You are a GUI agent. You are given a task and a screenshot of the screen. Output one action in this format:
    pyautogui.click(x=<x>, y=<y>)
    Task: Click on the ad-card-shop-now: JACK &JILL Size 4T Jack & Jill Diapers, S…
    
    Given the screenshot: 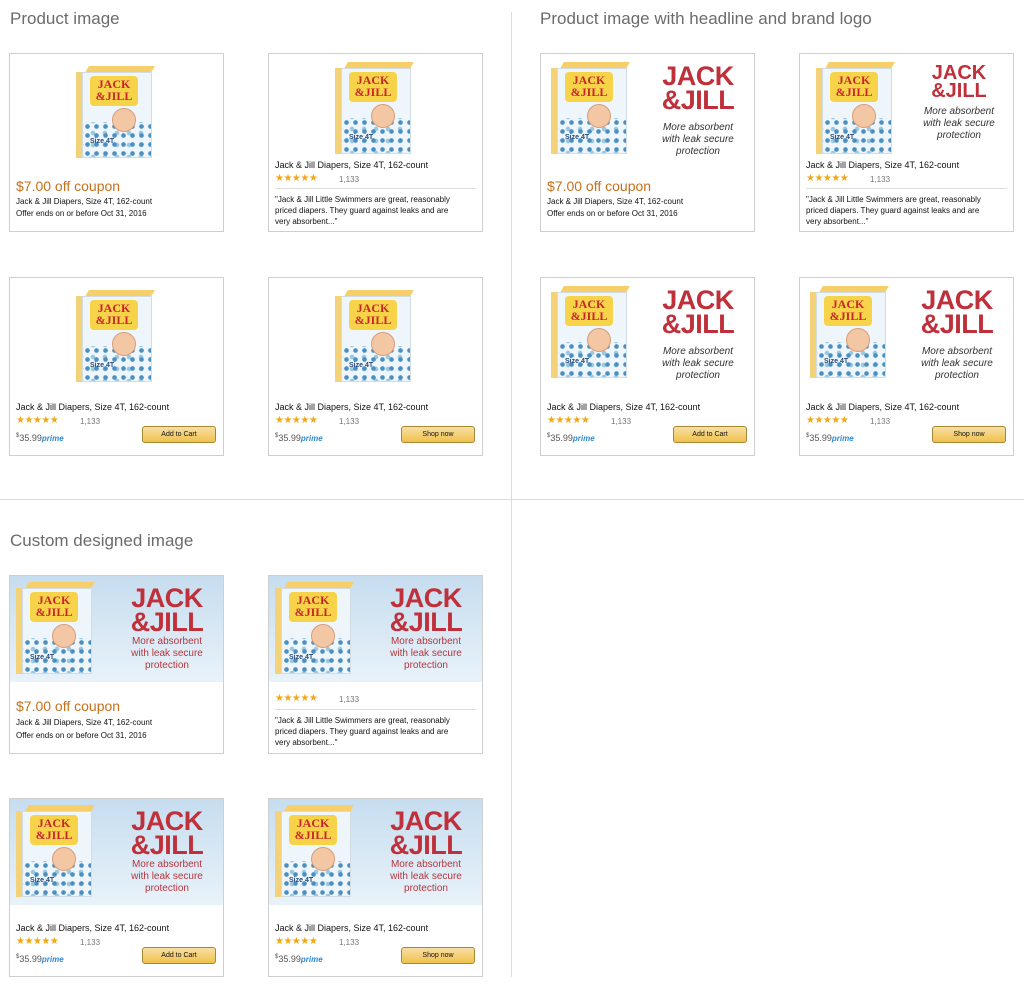 What is the action you would take?
    pyautogui.click(x=375, y=366)
    